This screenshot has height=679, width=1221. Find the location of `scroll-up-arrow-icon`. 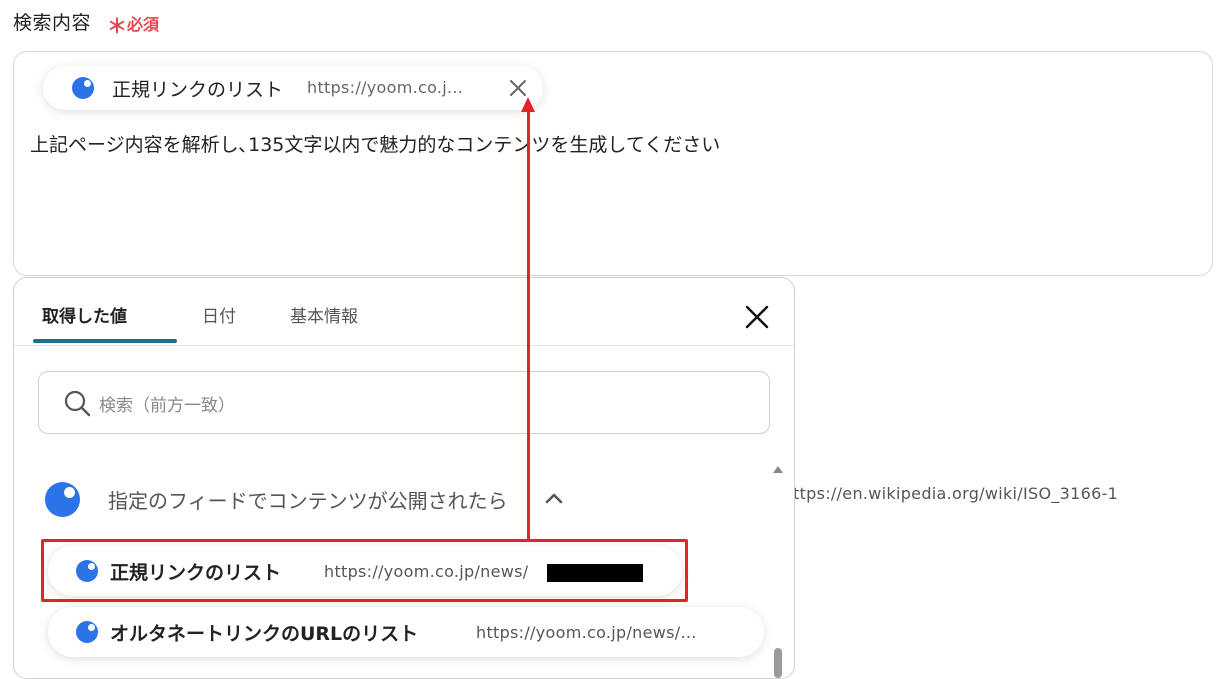

scroll-up-arrow-icon is located at coordinates (778, 469).